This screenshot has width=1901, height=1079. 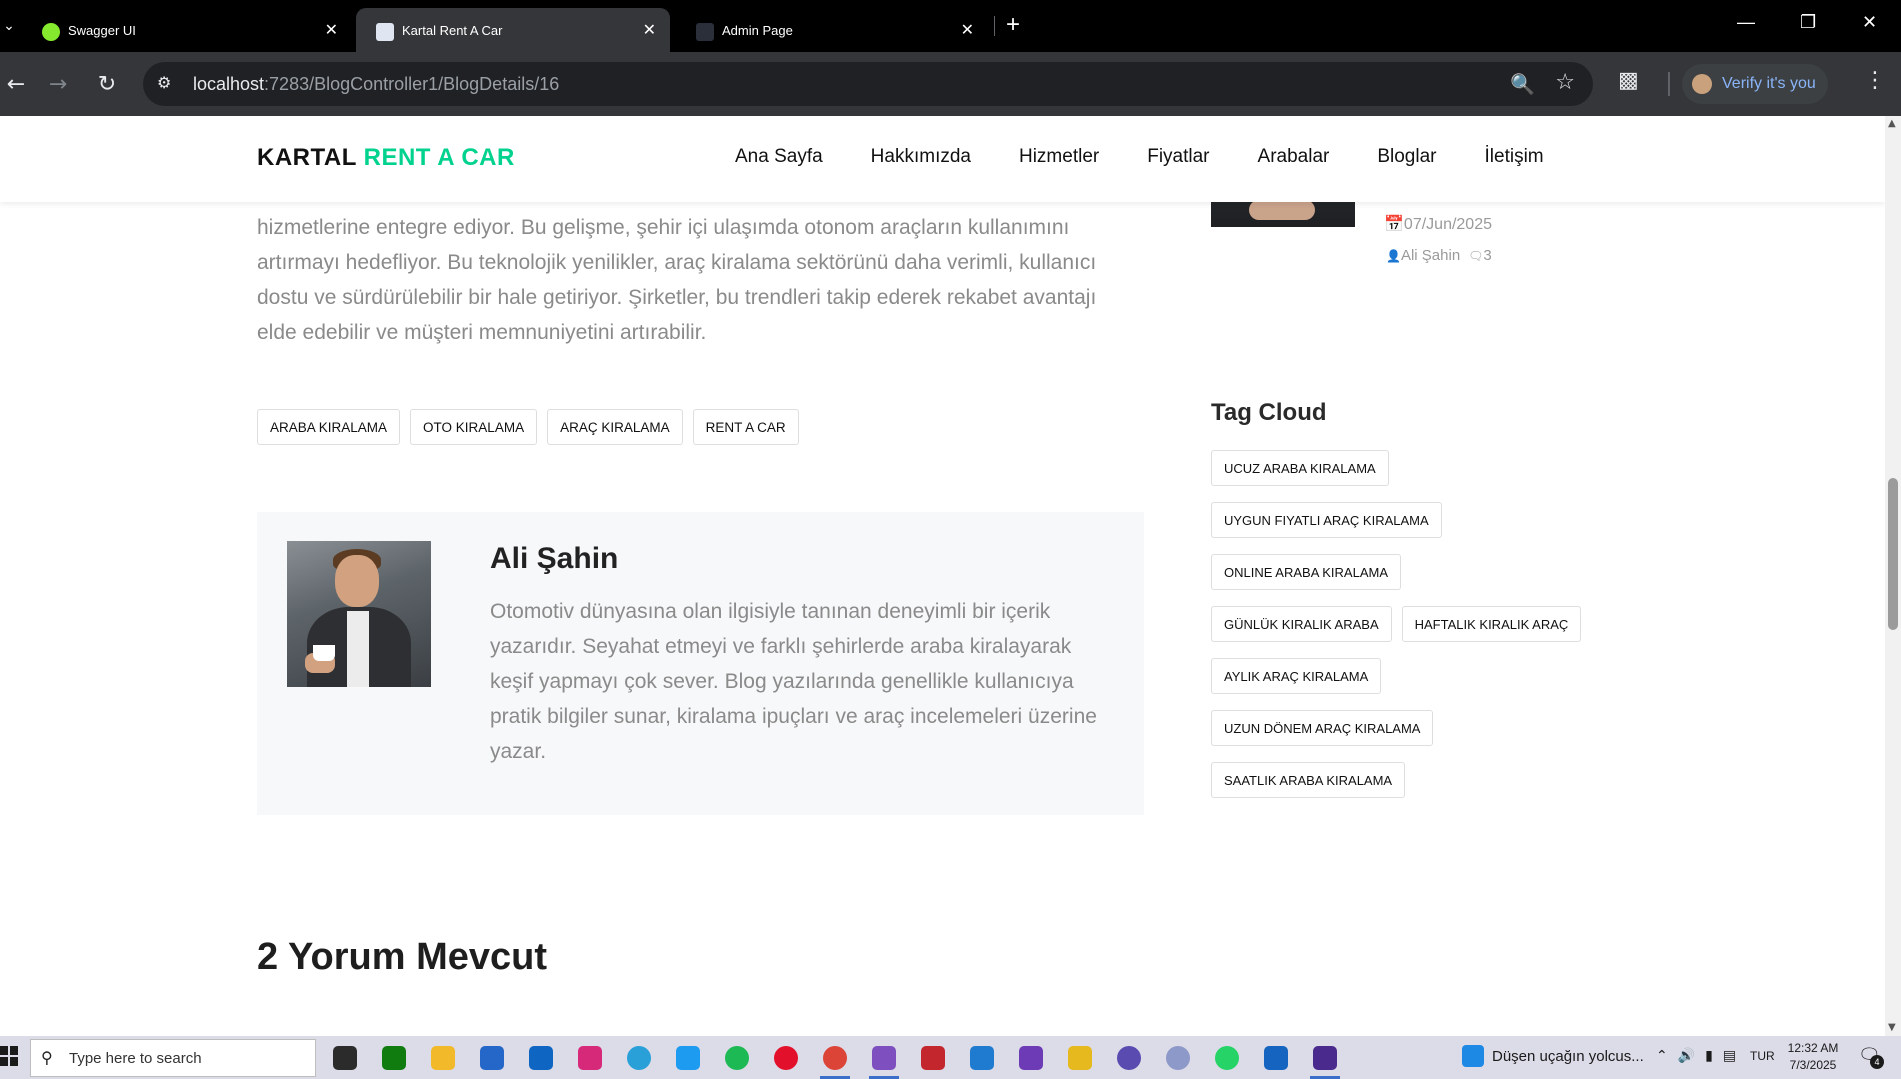 What do you see at coordinates (168, 84) in the screenshot?
I see `site-info-icon: ⚙` at bounding box center [168, 84].